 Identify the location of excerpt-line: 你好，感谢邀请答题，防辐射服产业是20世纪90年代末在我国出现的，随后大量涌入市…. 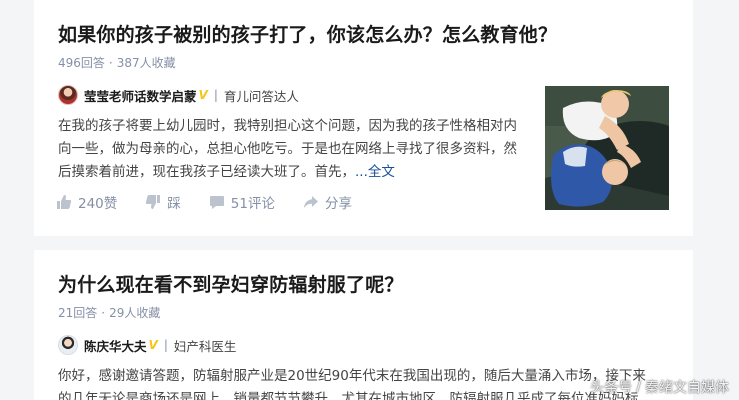
(352, 376).